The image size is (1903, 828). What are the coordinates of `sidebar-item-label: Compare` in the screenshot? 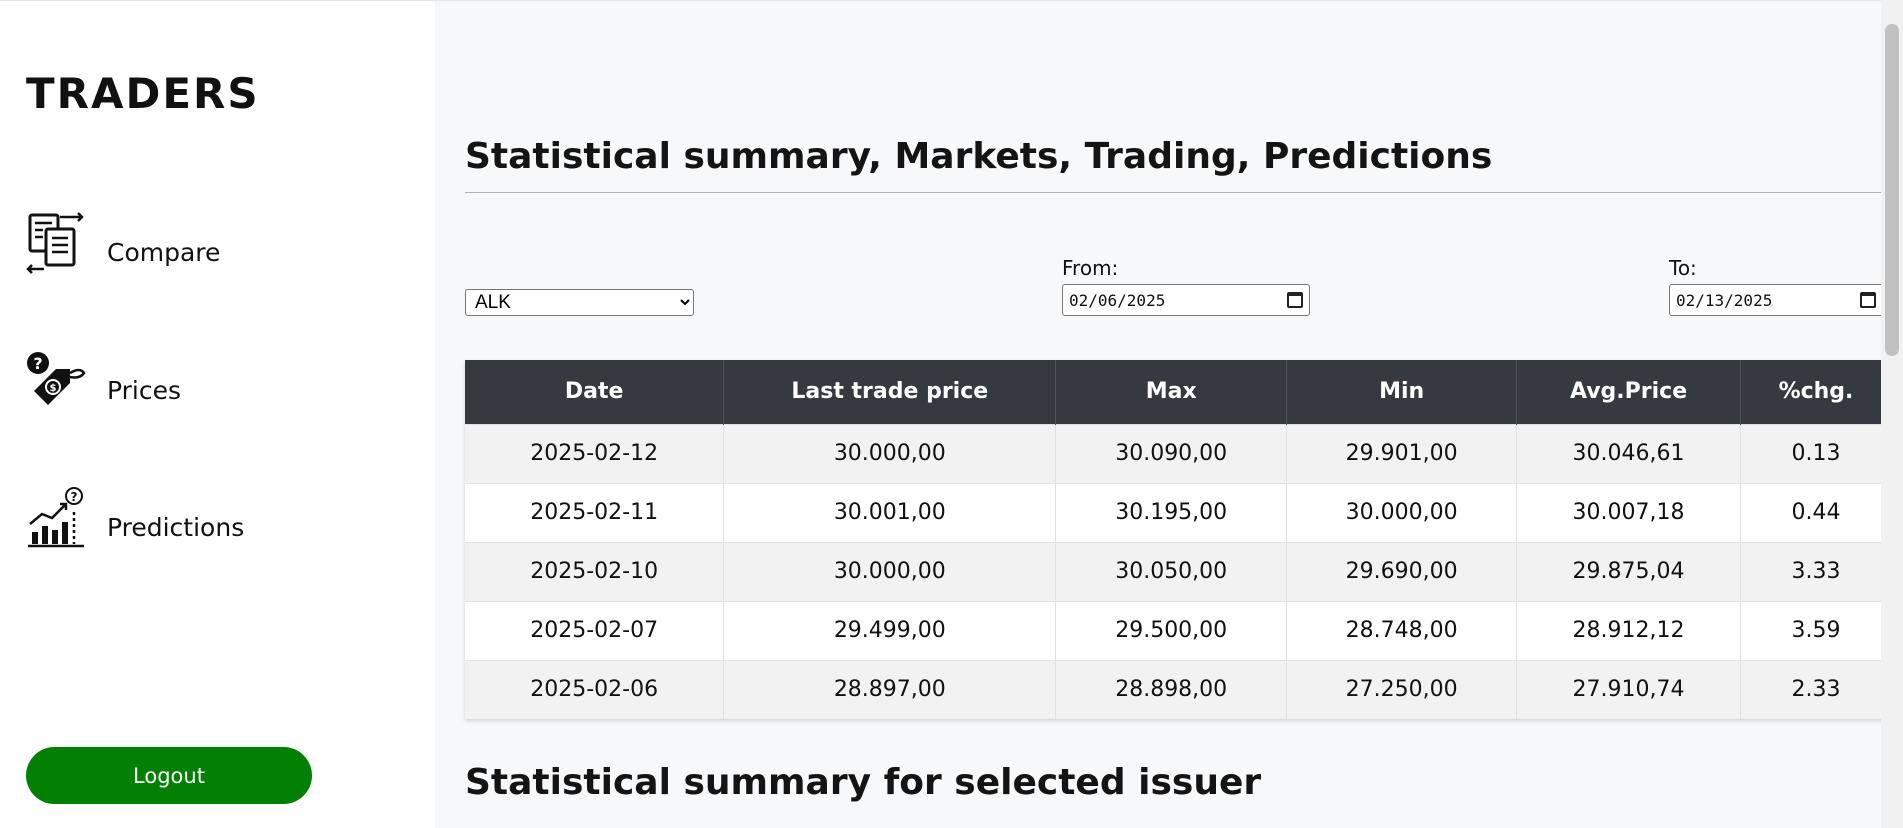 It's located at (164, 252).